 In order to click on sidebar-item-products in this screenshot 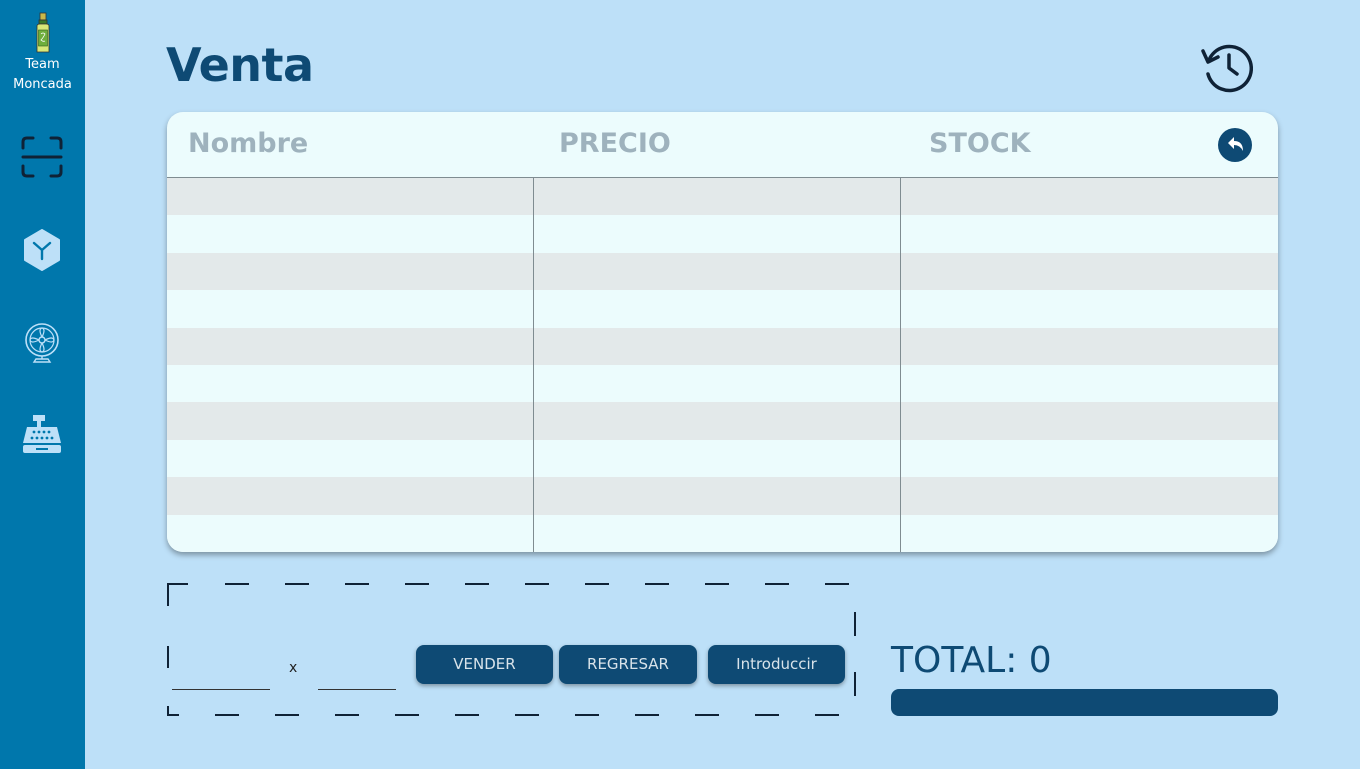, I will do `click(42, 250)`.